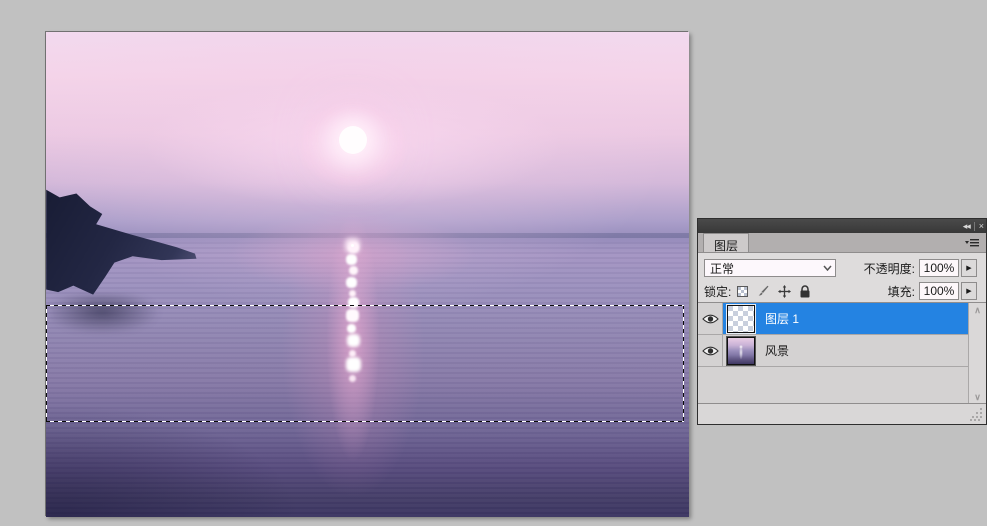 Image resolution: width=987 pixels, height=526 pixels. Describe the element at coordinates (842, 226) in the screenshot. I see `panel-titlebar: ◂◂ ×` at that location.